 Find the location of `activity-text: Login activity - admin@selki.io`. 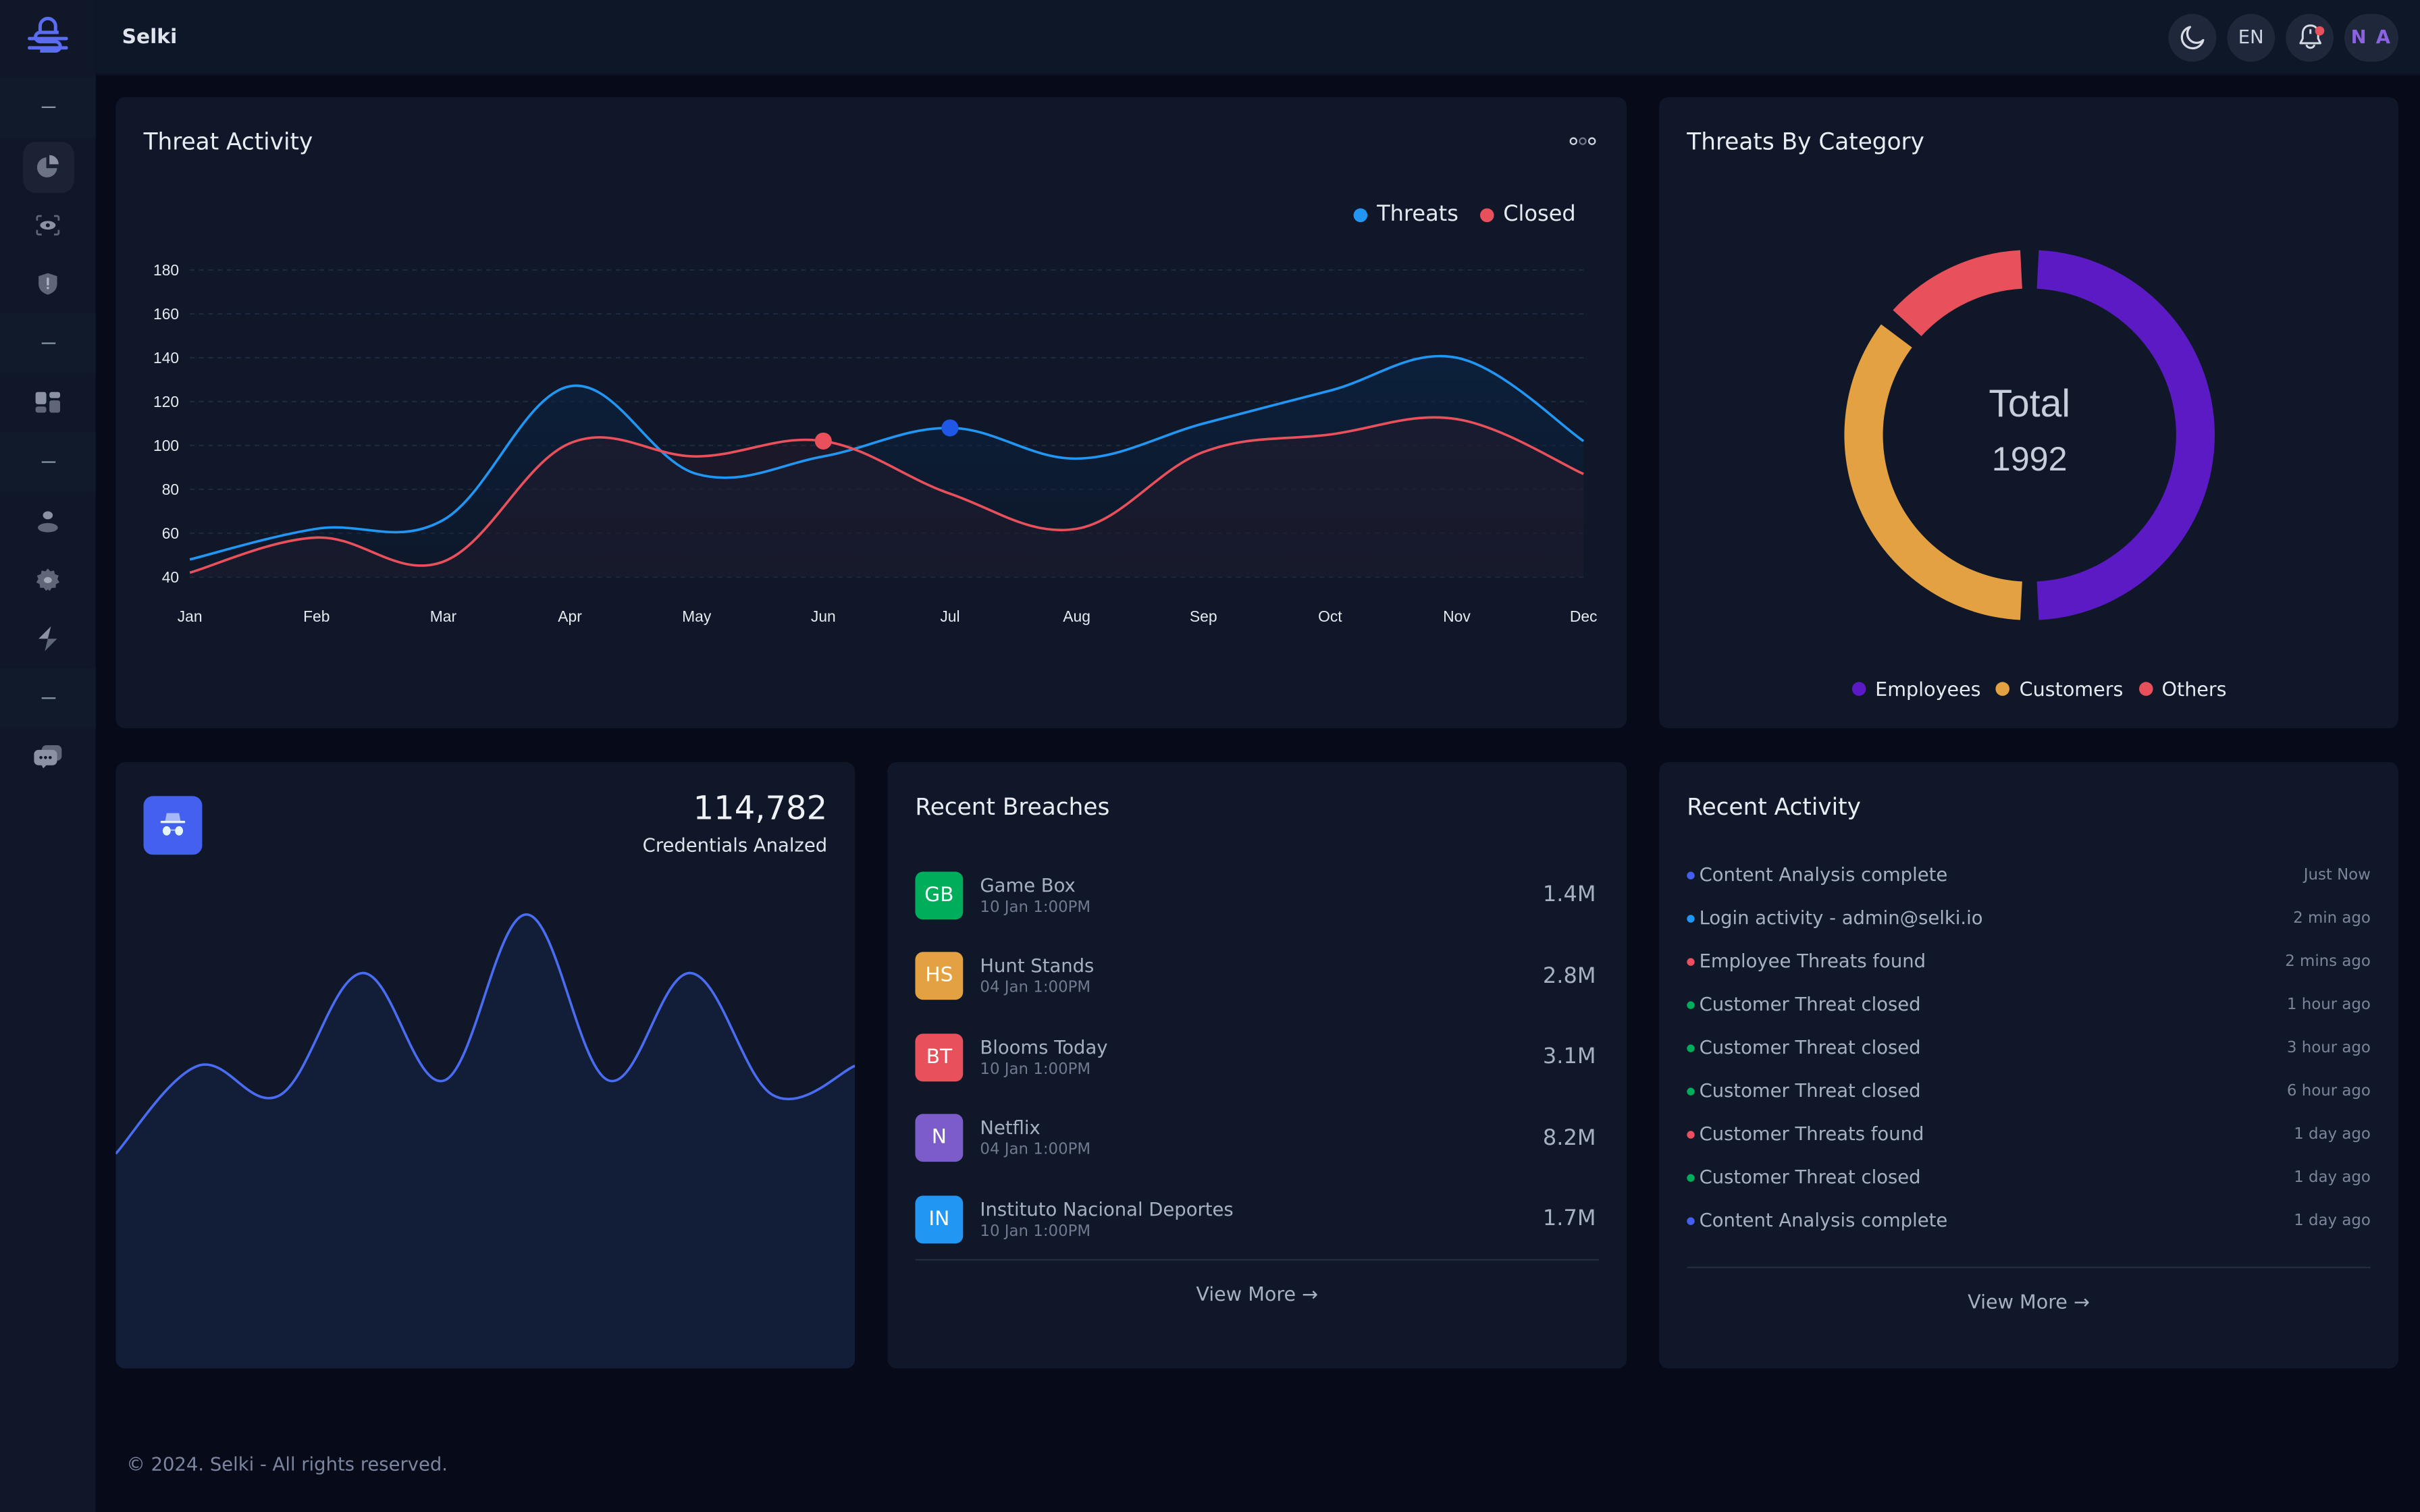

activity-text: Login activity - admin@selki.io is located at coordinates (1841, 918).